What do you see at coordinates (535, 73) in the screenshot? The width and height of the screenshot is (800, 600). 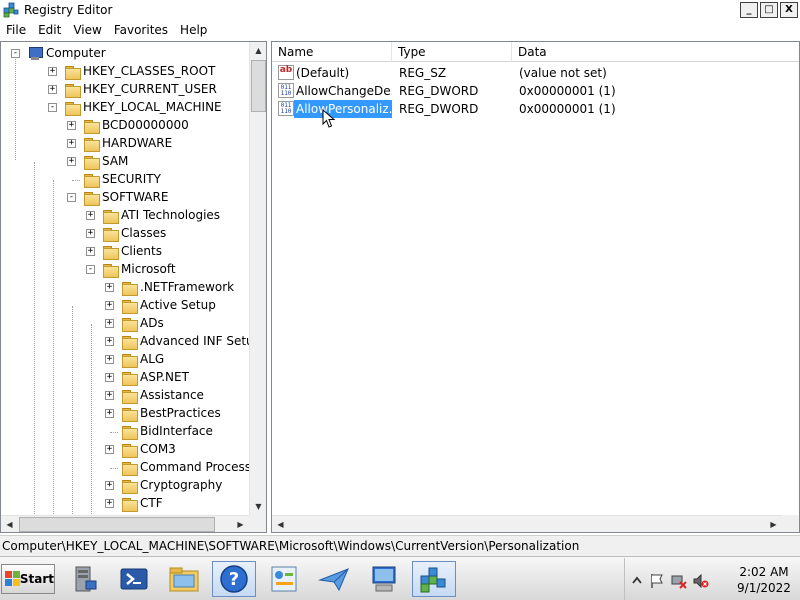 I see `list-item: ab (Default) REG_SZ (value not set)` at bounding box center [535, 73].